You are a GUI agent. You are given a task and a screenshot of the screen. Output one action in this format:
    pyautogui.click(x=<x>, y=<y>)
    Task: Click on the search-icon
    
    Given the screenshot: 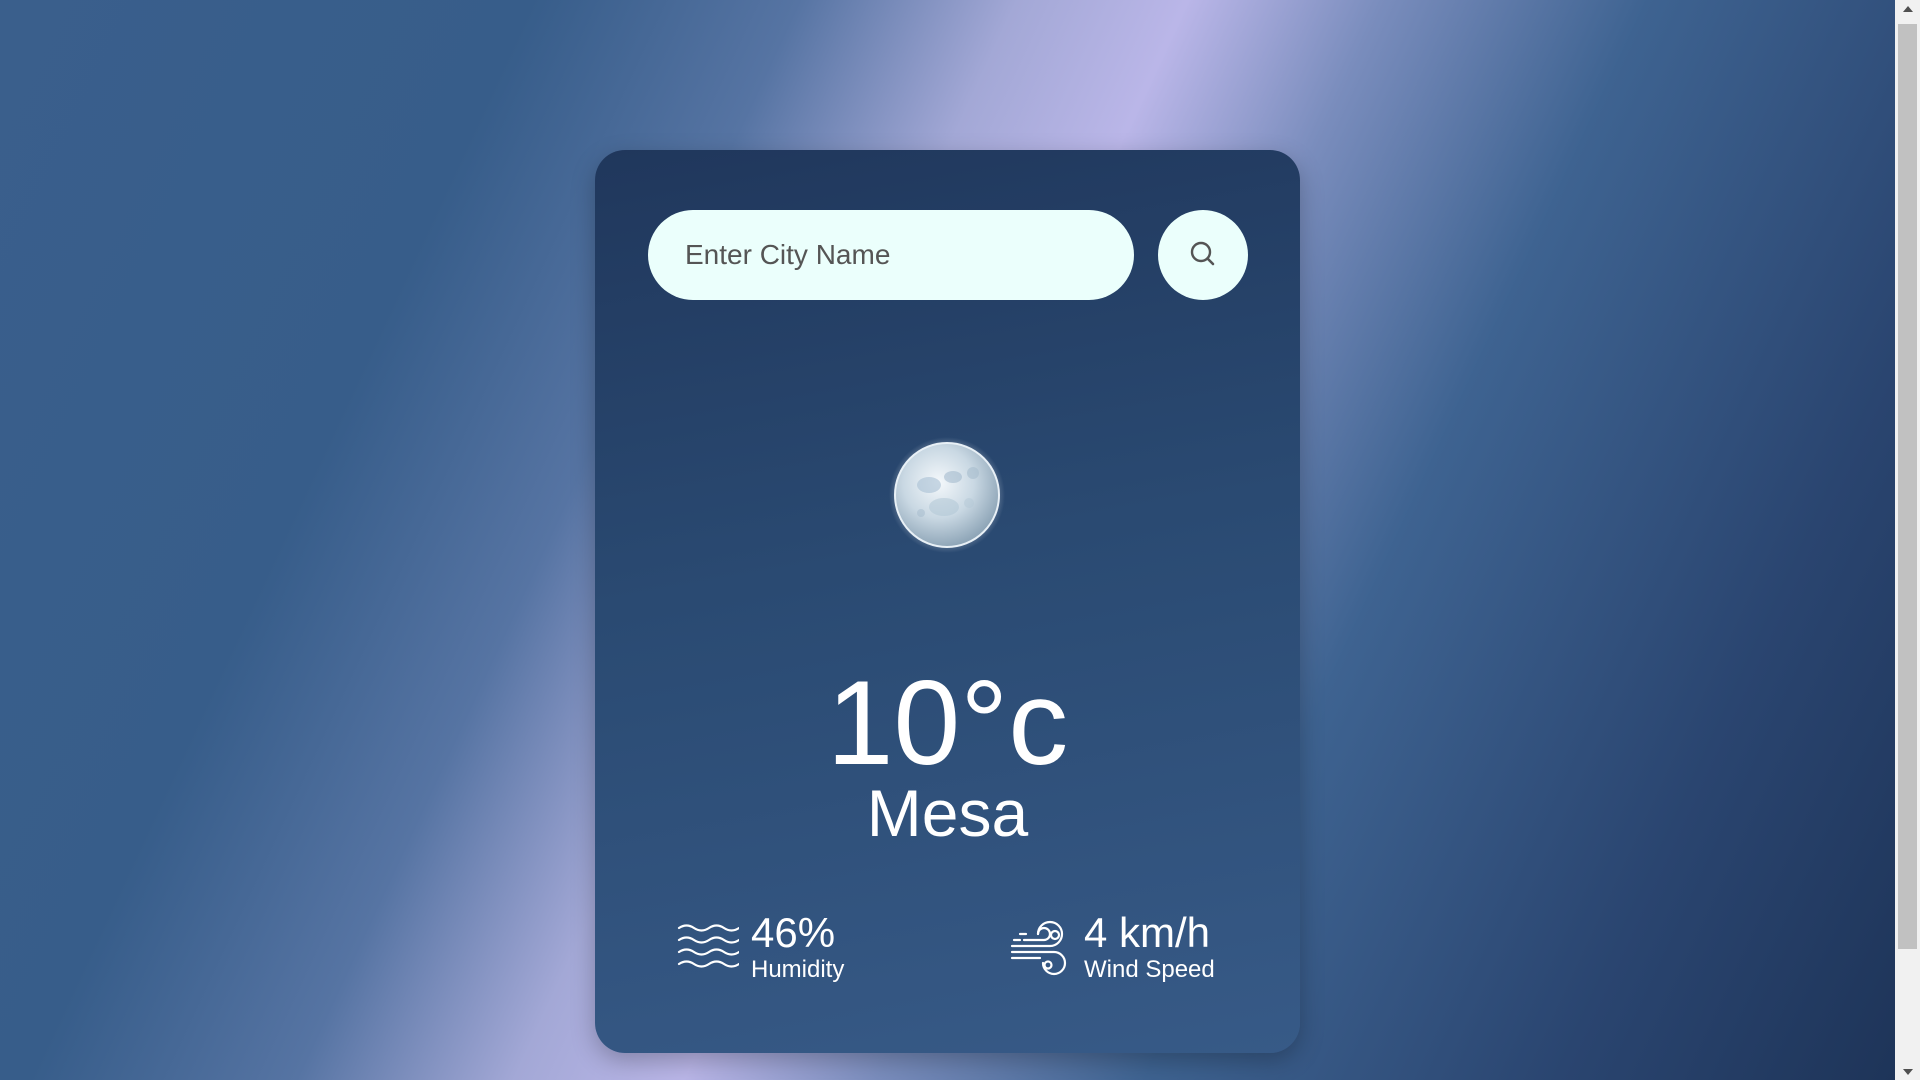 What is the action you would take?
    pyautogui.click(x=1202, y=253)
    